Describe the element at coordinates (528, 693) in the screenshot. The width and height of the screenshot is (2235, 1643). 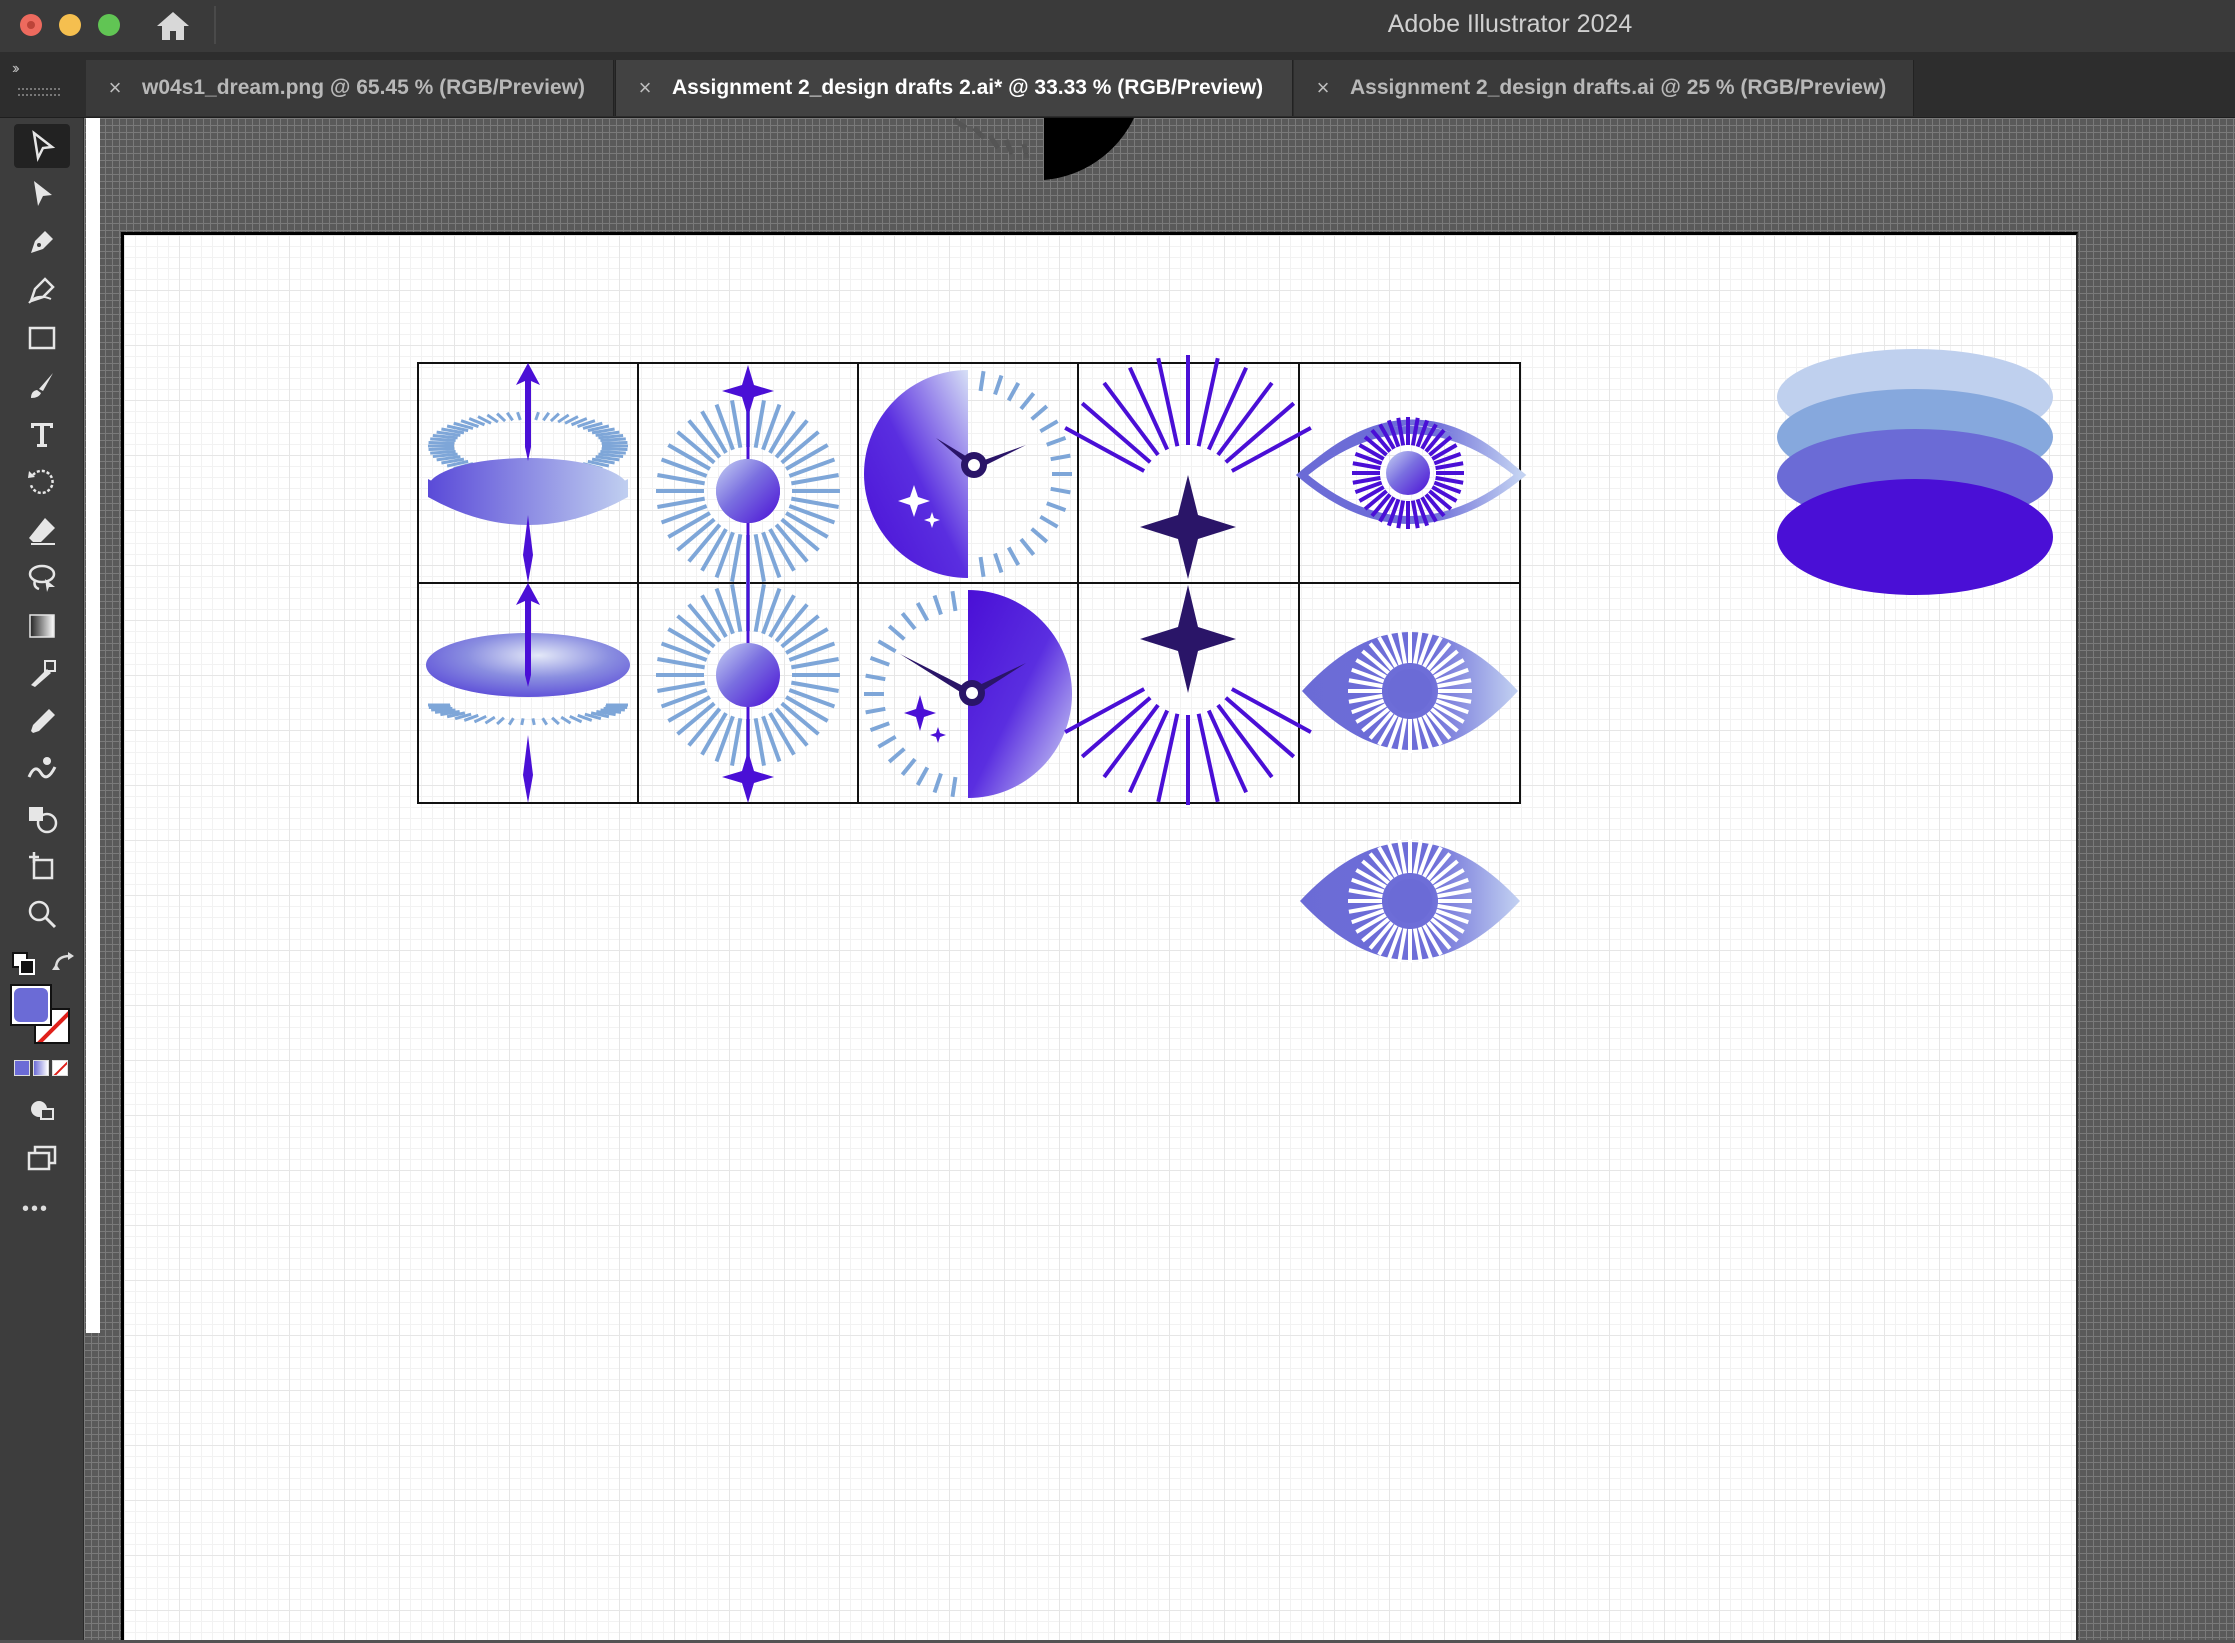
I see `disk-arrow-bottom` at that location.